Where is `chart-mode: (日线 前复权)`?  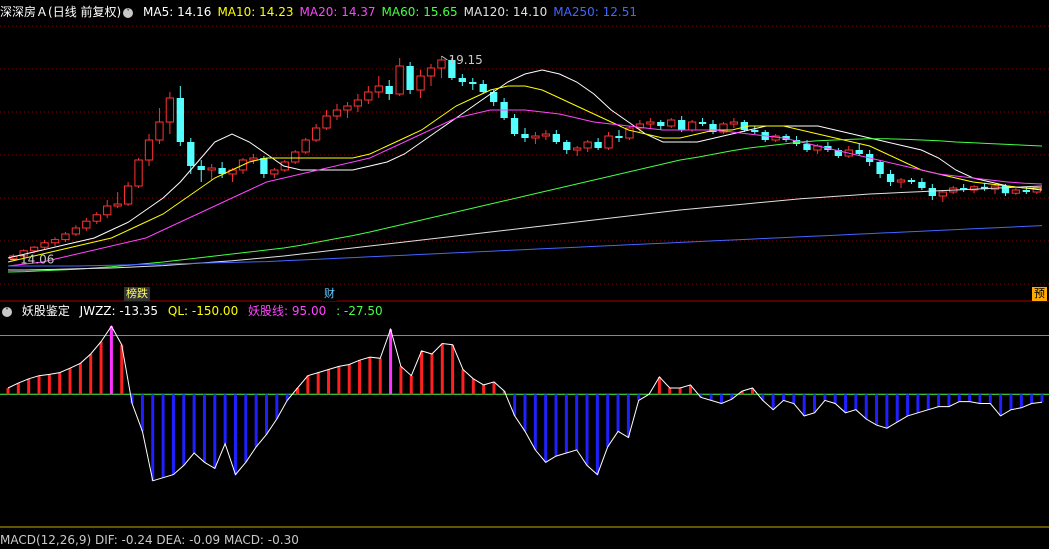
chart-mode: (日线 前复权) is located at coordinates (84, 12).